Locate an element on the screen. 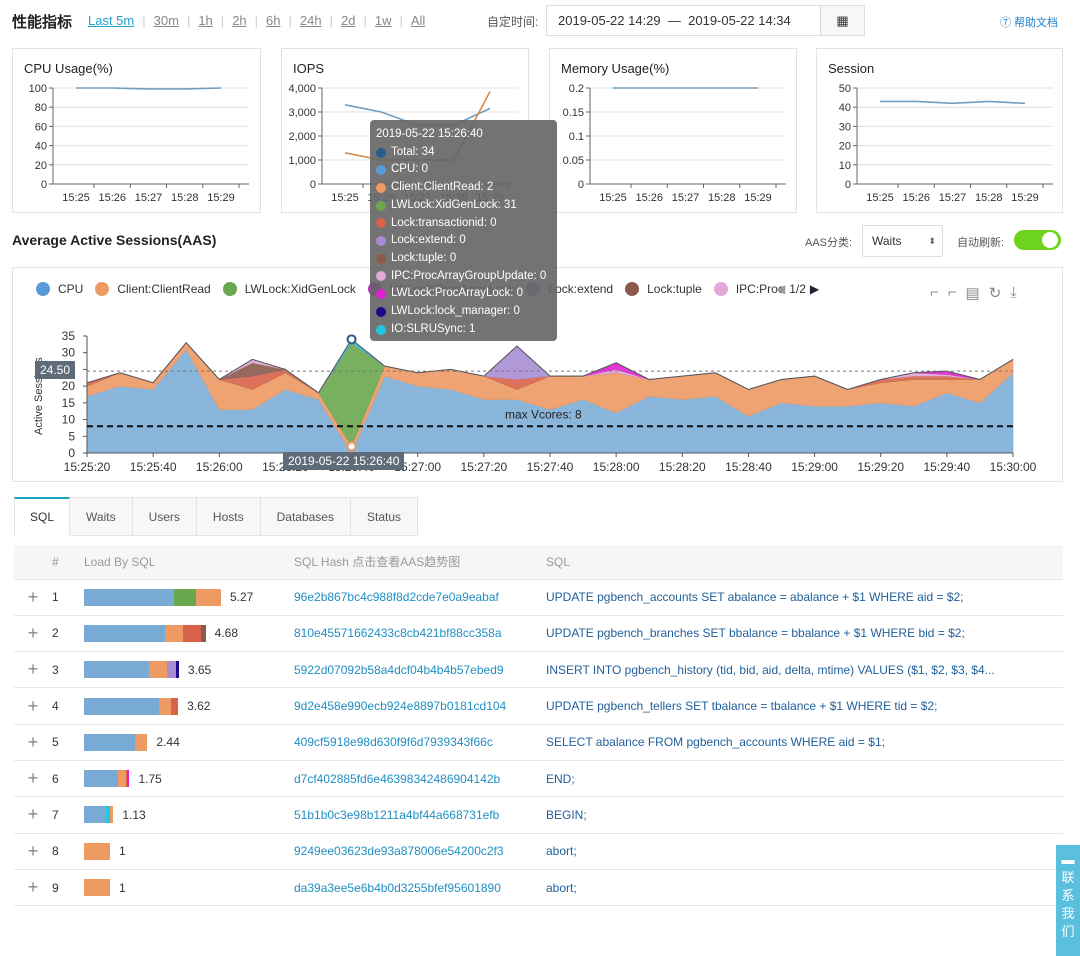  help-docs-link: ⑦ 帮助文档 is located at coordinates (1029, 22).